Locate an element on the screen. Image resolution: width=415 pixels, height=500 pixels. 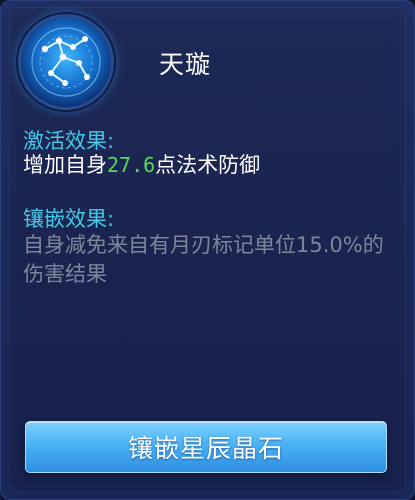
activation-effect-text: 增加自身27.6点法术防御 is located at coordinates (208, 165).